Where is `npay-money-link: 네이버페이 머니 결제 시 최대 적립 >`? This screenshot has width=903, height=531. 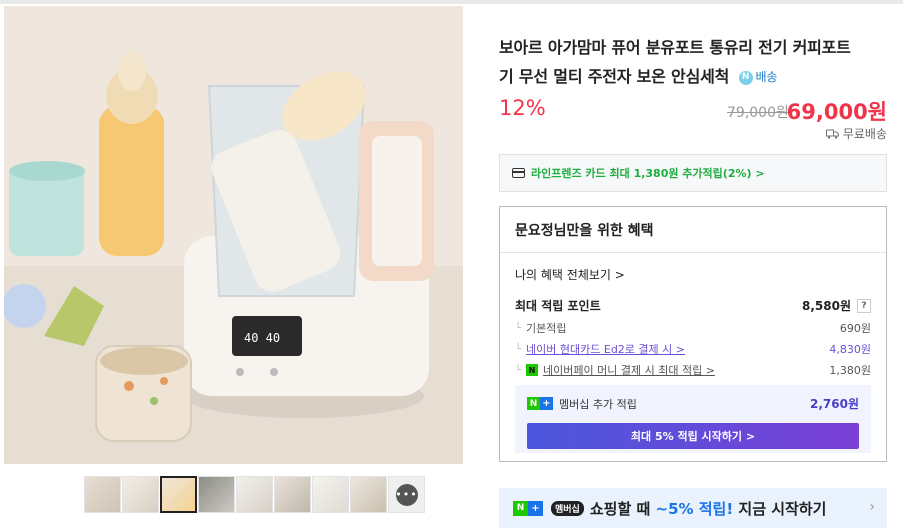
npay-money-link: 네이버페이 머니 결제 시 최대 적립 > is located at coordinates (629, 370).